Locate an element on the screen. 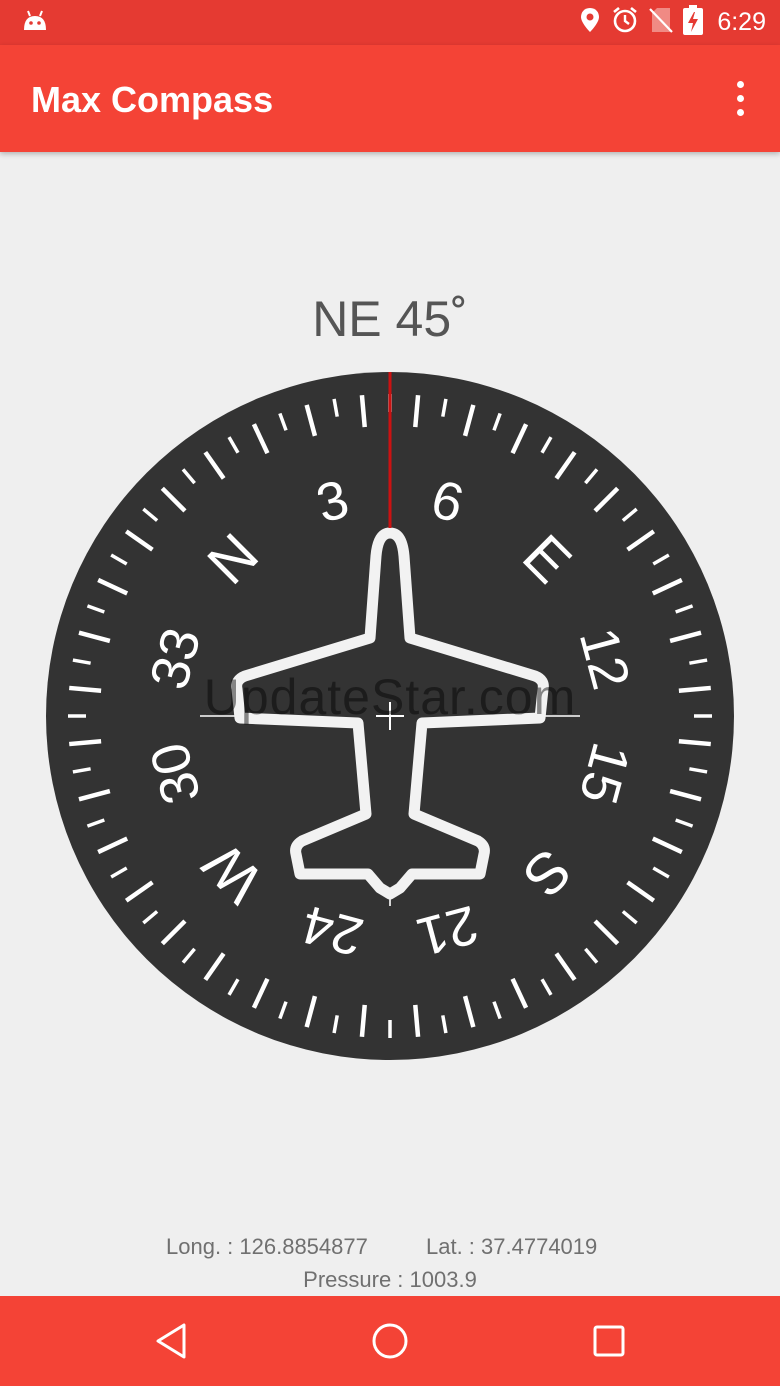 The image size is (780, 1386). pressure-text: Pressure : 1003.9 is located at coordinates (390, 1279).